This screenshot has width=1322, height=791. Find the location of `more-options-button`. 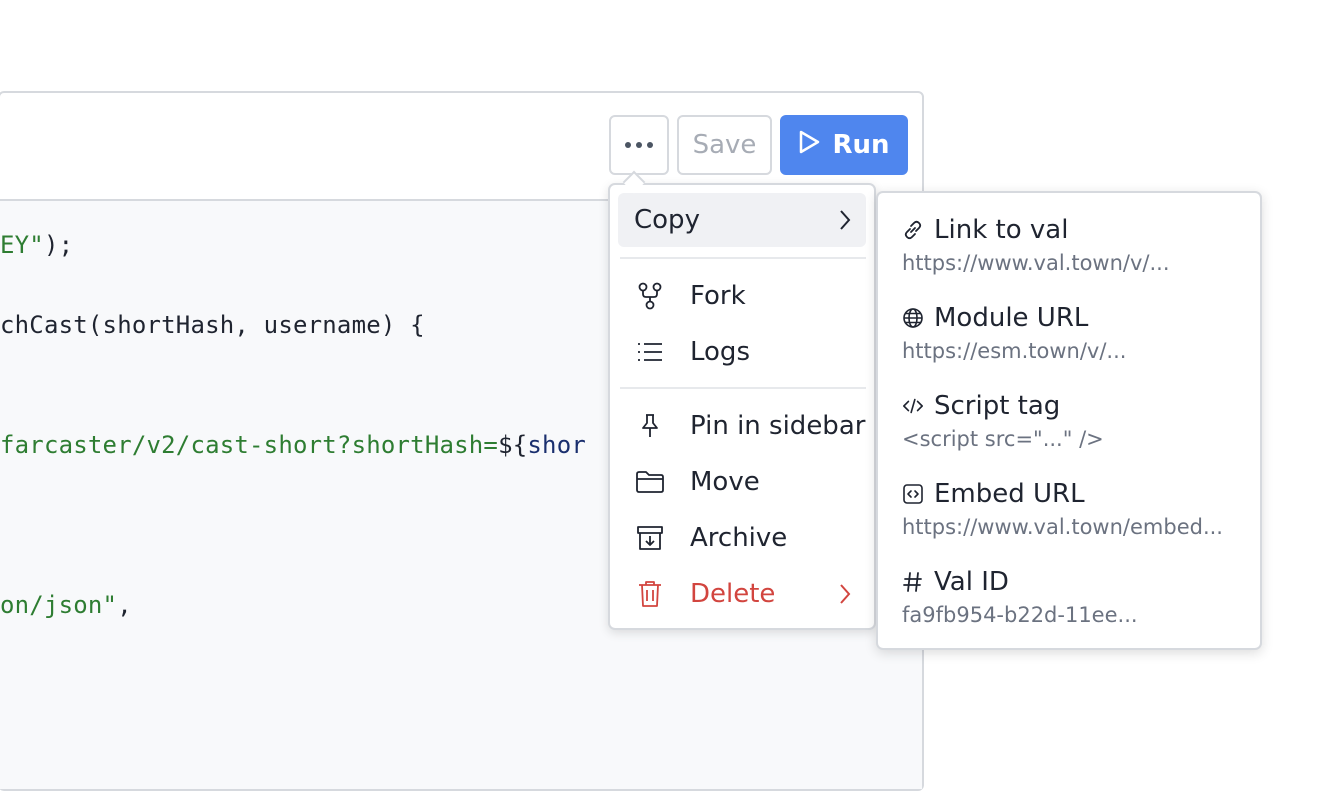

more-options-button is located at coordinates (639, 145).